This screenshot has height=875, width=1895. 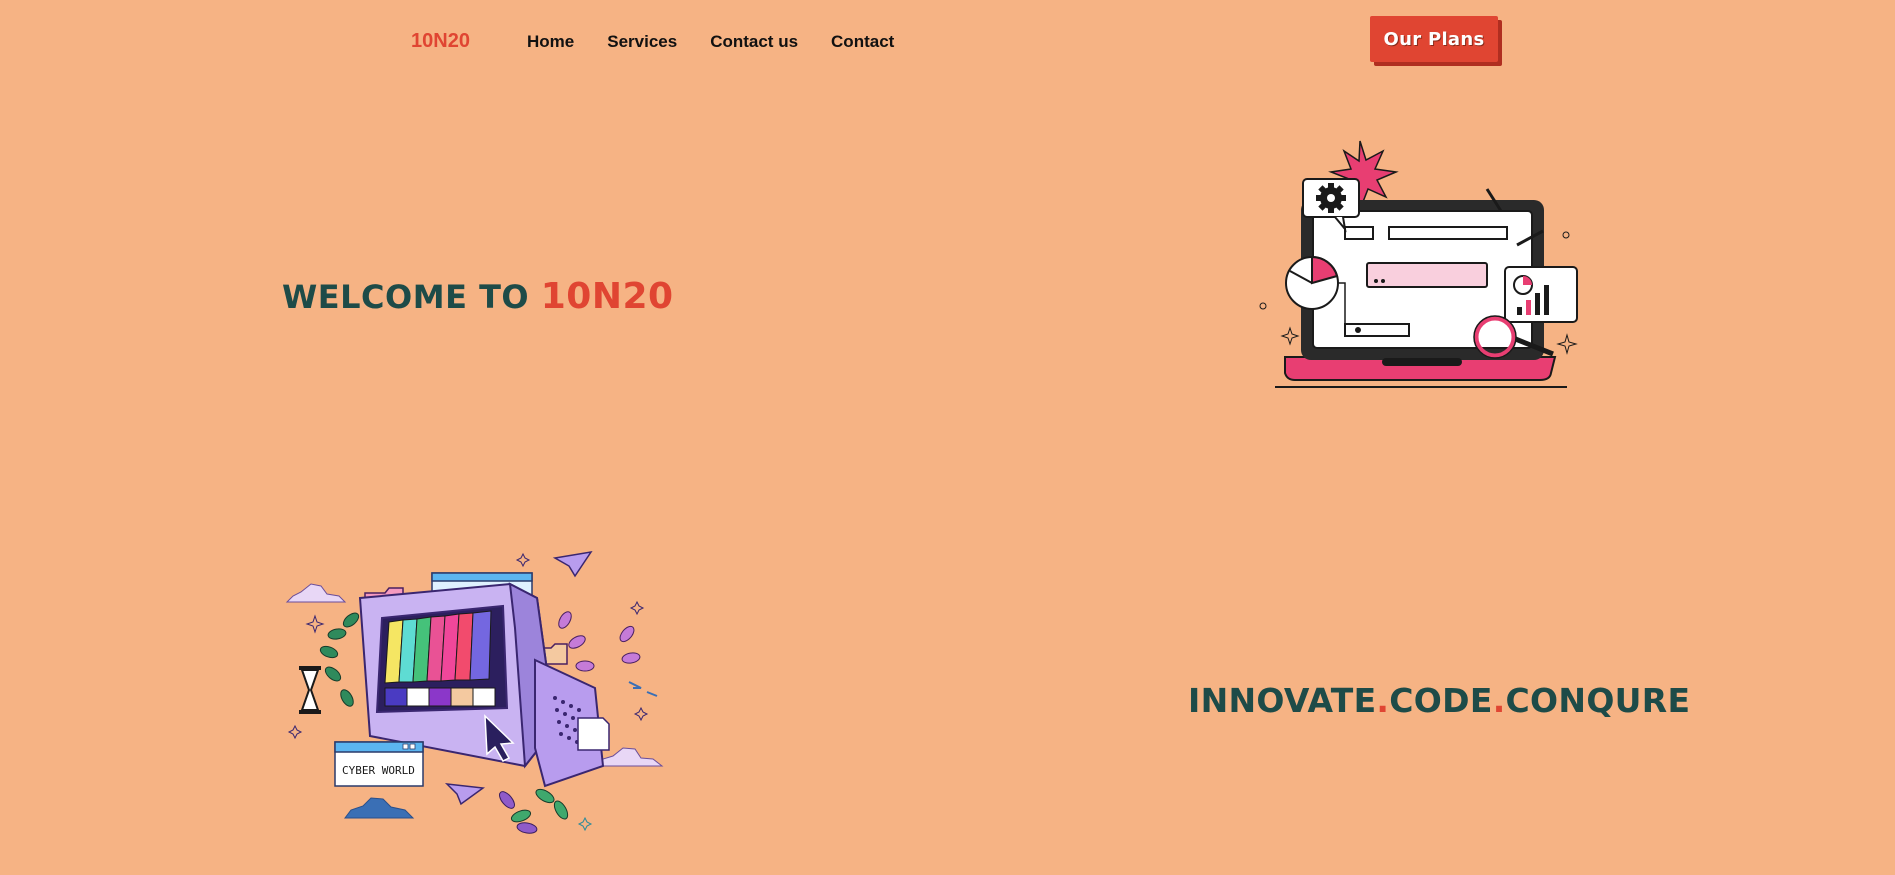 I want to click on cyber-world-label: CYBER WORLD, so click(x=378, y=770).